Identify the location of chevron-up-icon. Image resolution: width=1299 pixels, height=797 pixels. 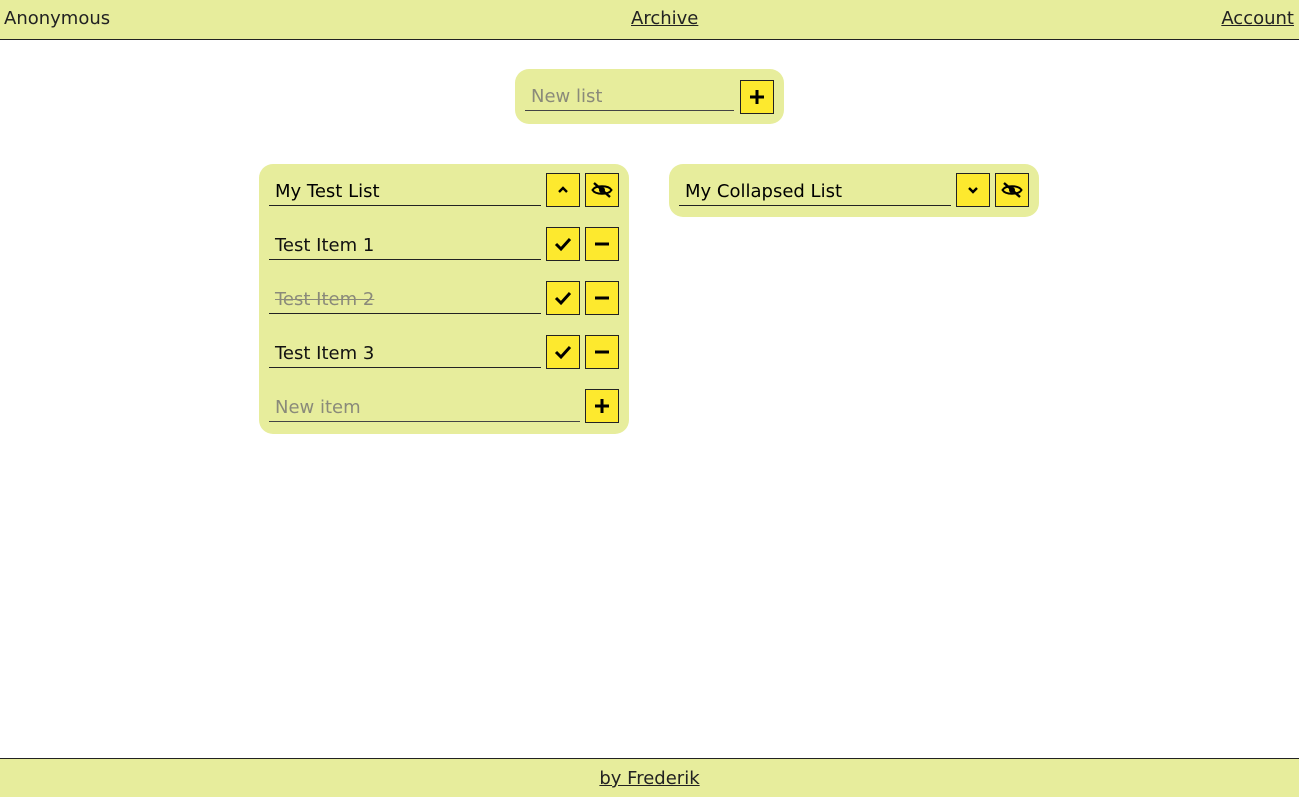
(563, 189).